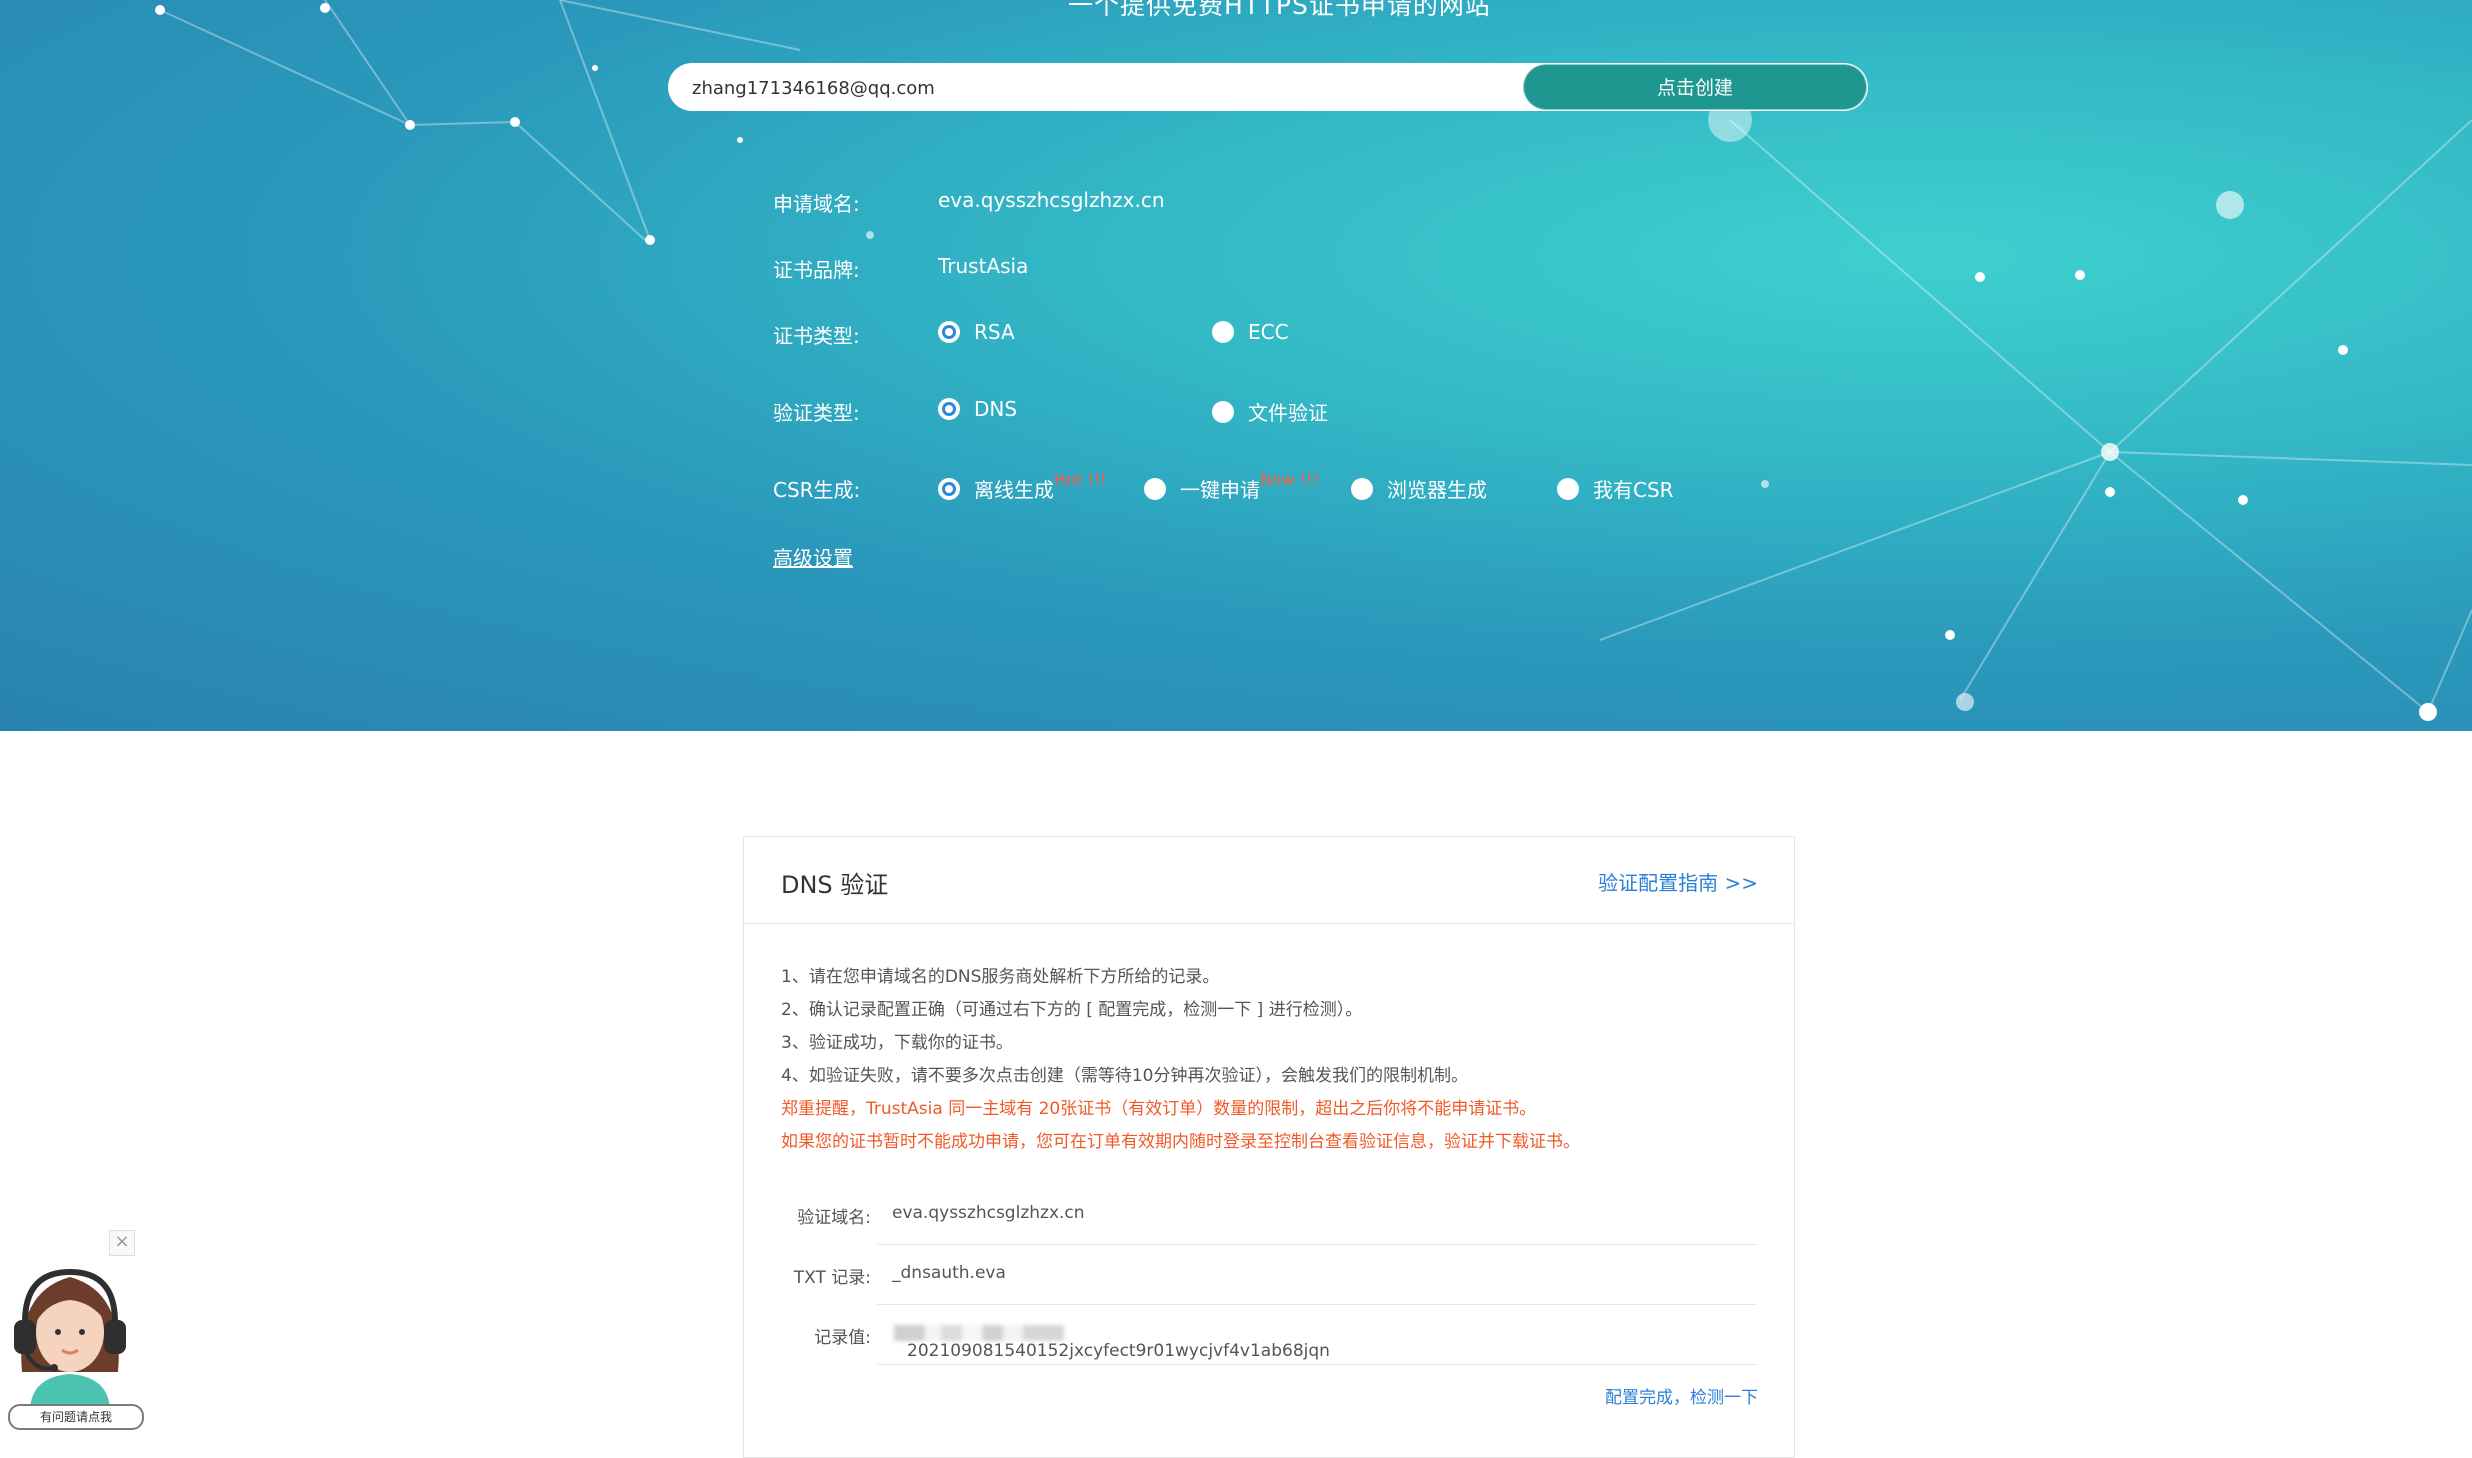 This screenshot has width=2472, height=1458. I want to click on card-header: DNS 验证 验证配置指南 >>, so click(1269, 880).